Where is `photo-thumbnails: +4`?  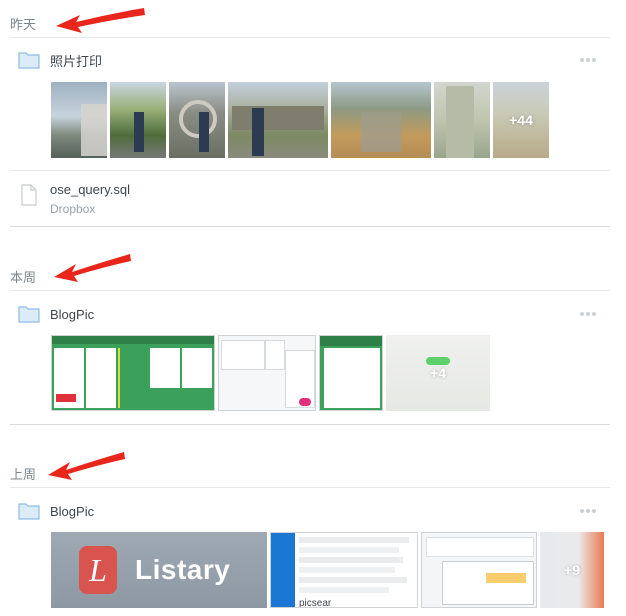 photo-thumbnails: +4 is located at coordinates (270, 373).